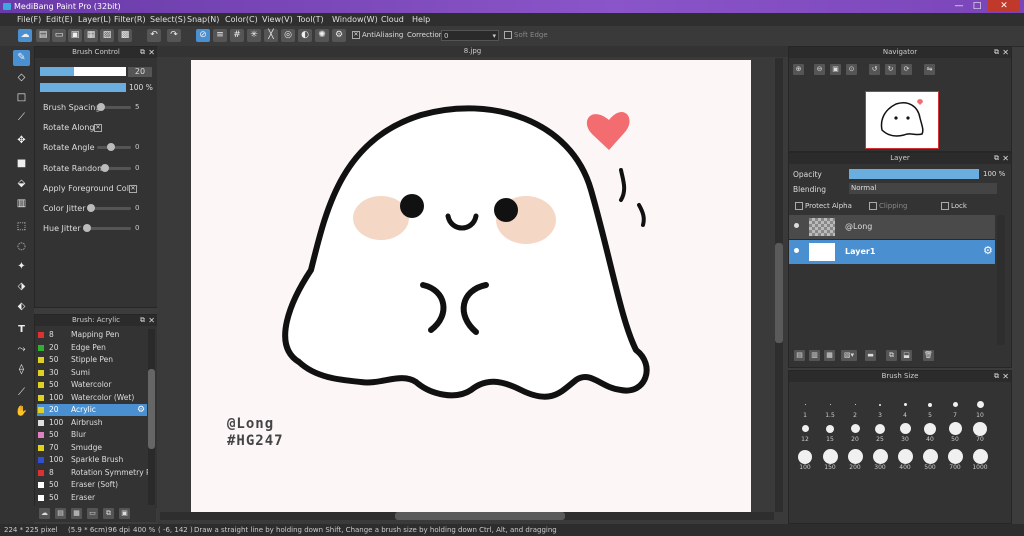 The width and height of the screenshot is (1024, 536). I want to click on layer-row: @Long, so click(892, 227).